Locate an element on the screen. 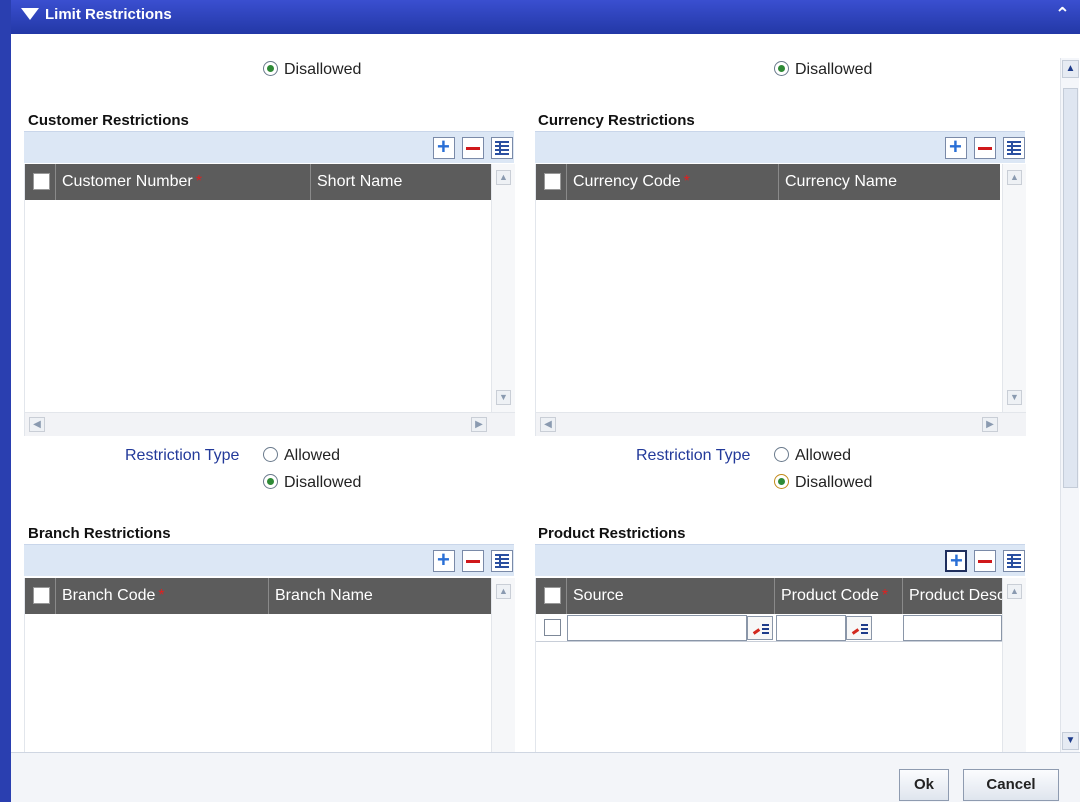 Image resolution: width=1080 pixels, height=802 pixels. top-left-disallowed-option: Disallowed is located at coordinates (312, 70).